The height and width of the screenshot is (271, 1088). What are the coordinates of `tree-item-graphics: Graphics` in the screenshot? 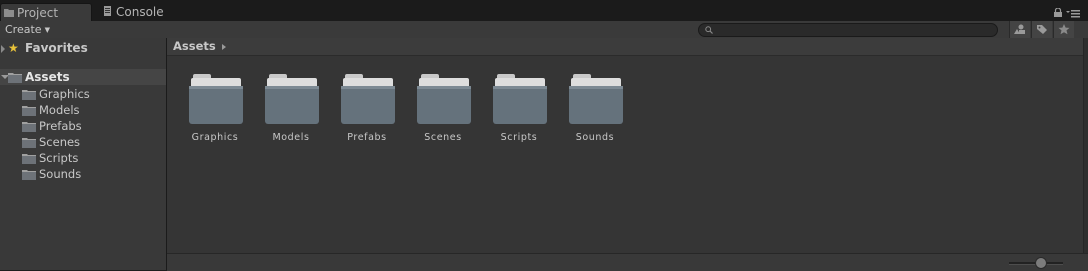 It's located at (83, 94).